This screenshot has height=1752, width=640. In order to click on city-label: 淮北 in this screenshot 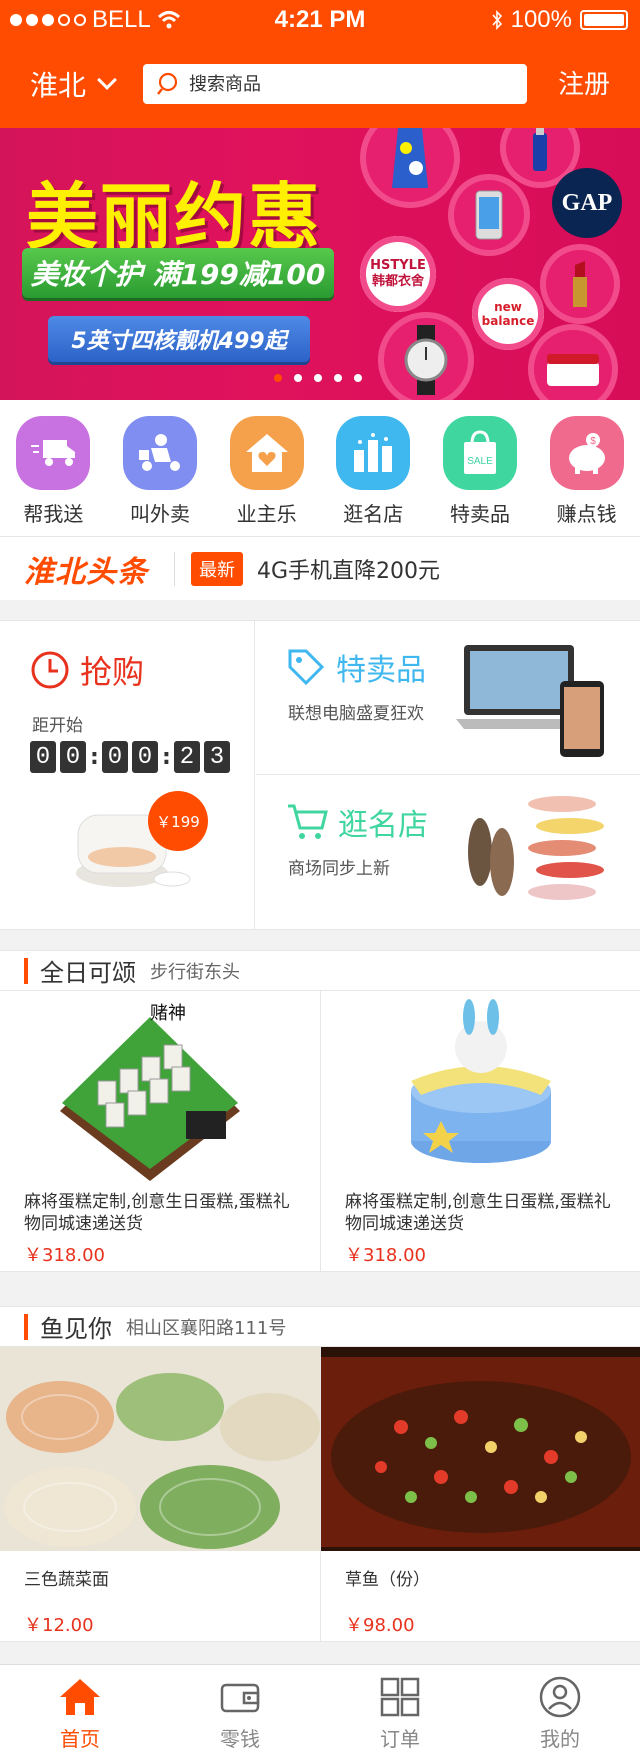, I will do `click(58, 85)`.